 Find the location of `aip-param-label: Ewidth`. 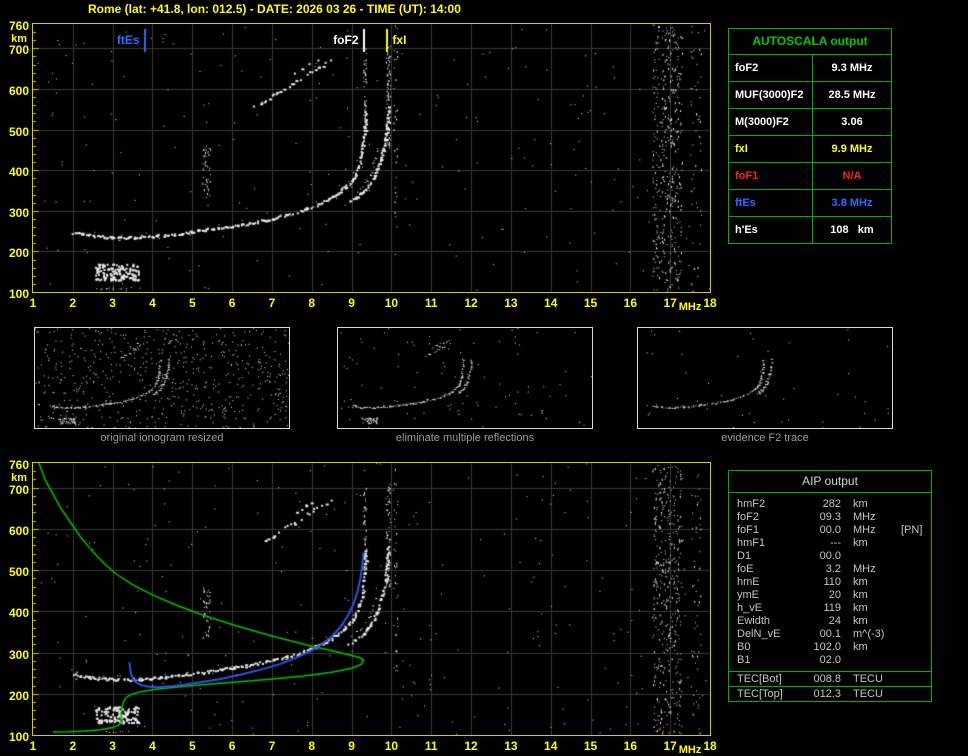

aip-param-label: Ewidth is located at coordinates (754, 621).